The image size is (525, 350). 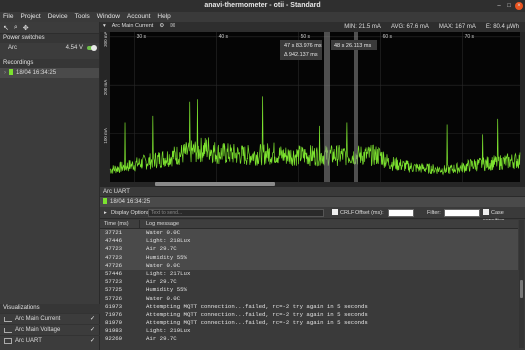 What do you see at coordinates (105, 88) in the screenshot?
I see `y-tick-label: 200 mA` at bounding box center [105, 88].